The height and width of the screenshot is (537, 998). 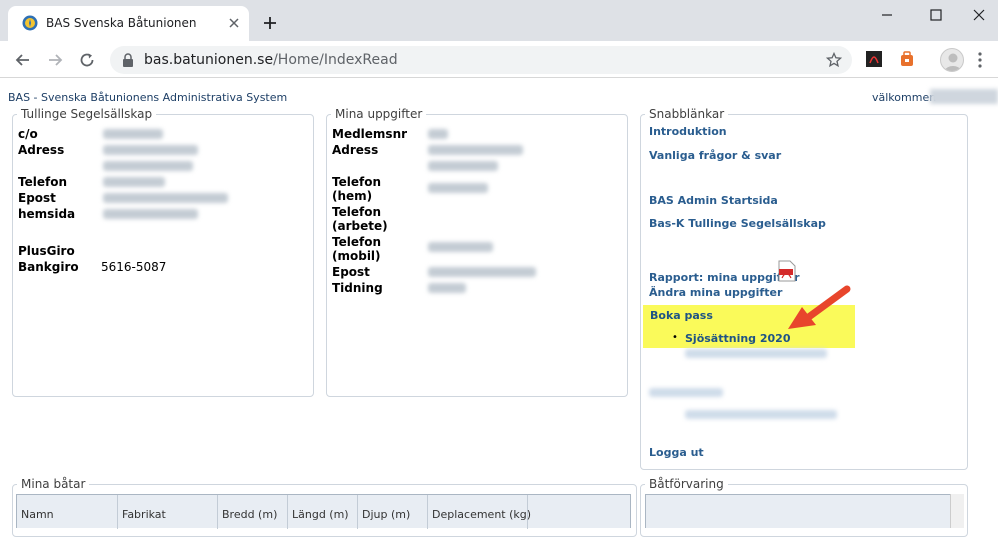 What do you see at coordinates (979, 15) in the screenshot?
I see `close-window-icon` at bounding box center [979, 15].